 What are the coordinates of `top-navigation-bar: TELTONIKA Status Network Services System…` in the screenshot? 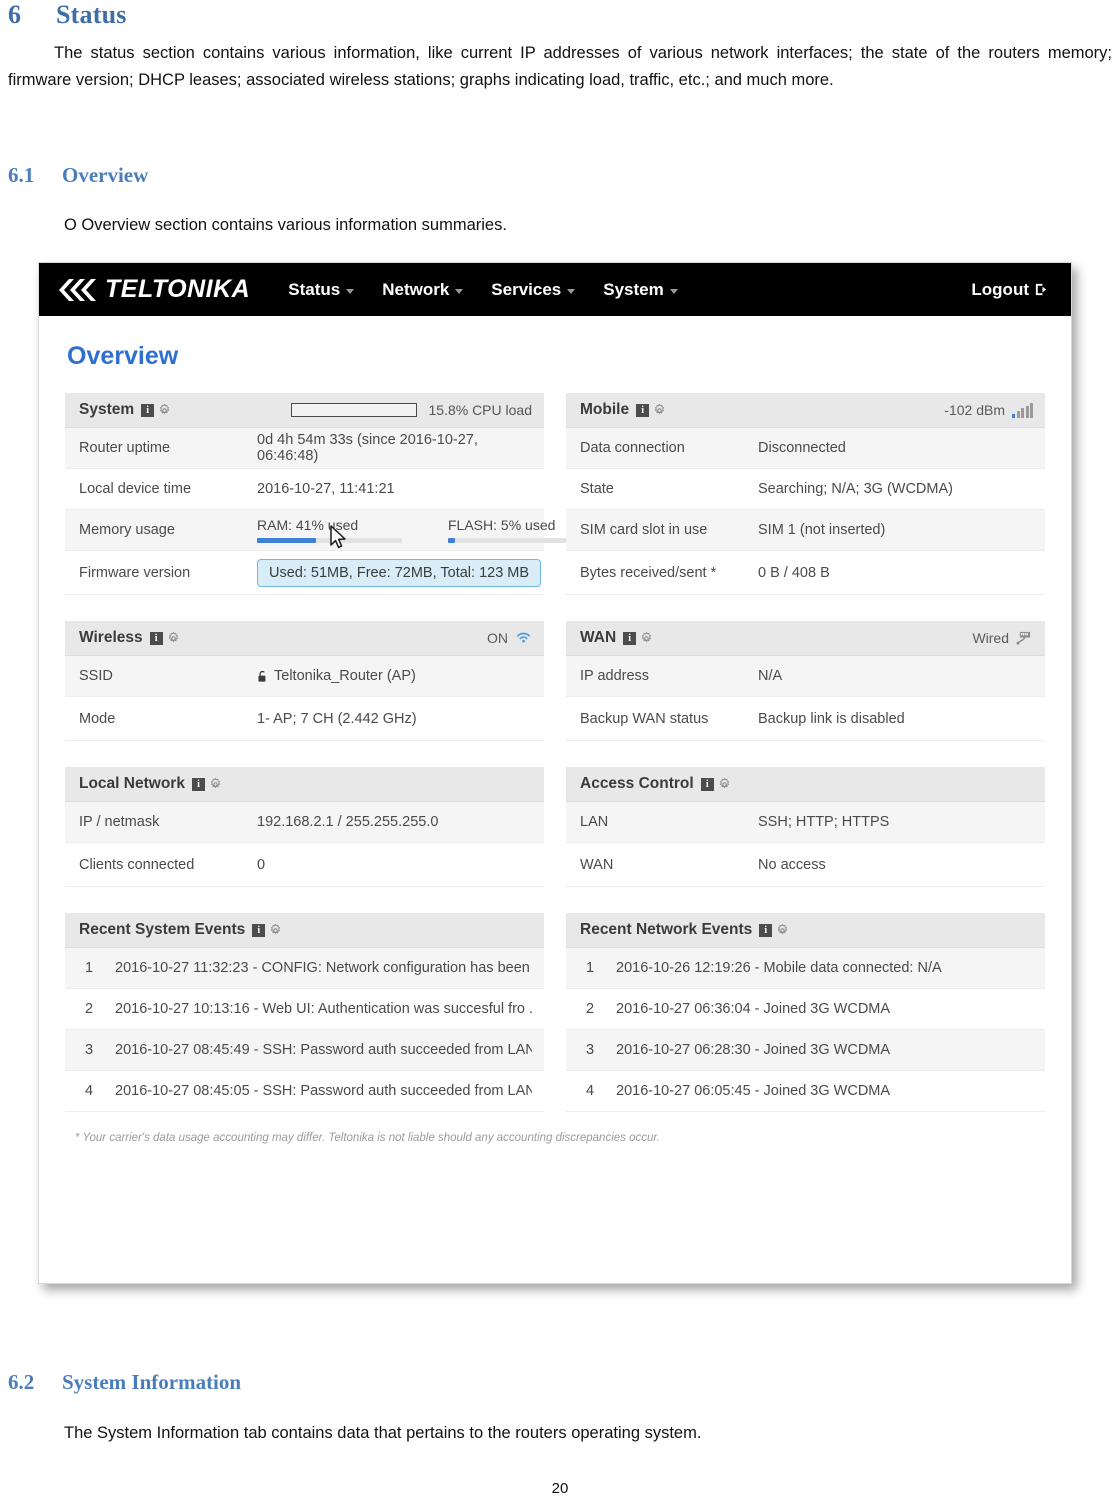 It's located at (555, 289).